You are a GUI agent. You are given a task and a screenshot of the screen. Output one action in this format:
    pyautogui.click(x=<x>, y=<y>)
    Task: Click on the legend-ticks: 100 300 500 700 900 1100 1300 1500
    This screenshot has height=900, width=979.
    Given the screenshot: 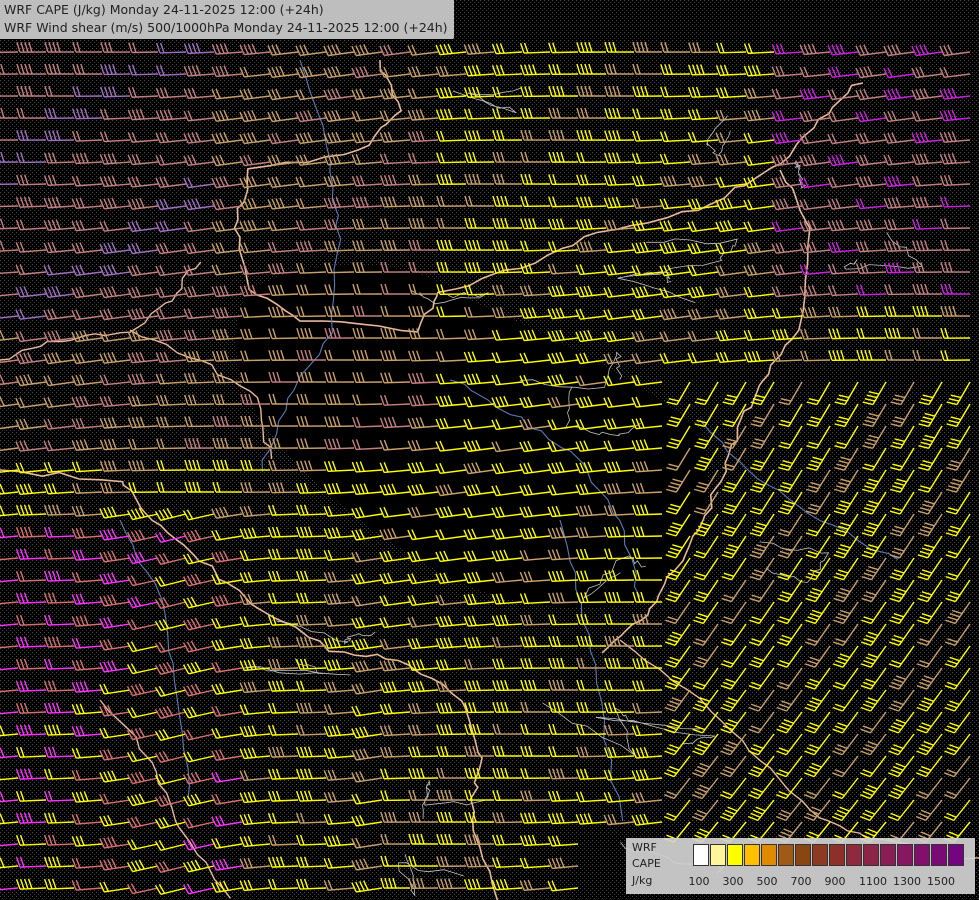 What is the action you would take?
    pyautogui.click(x=827, y=882)
    